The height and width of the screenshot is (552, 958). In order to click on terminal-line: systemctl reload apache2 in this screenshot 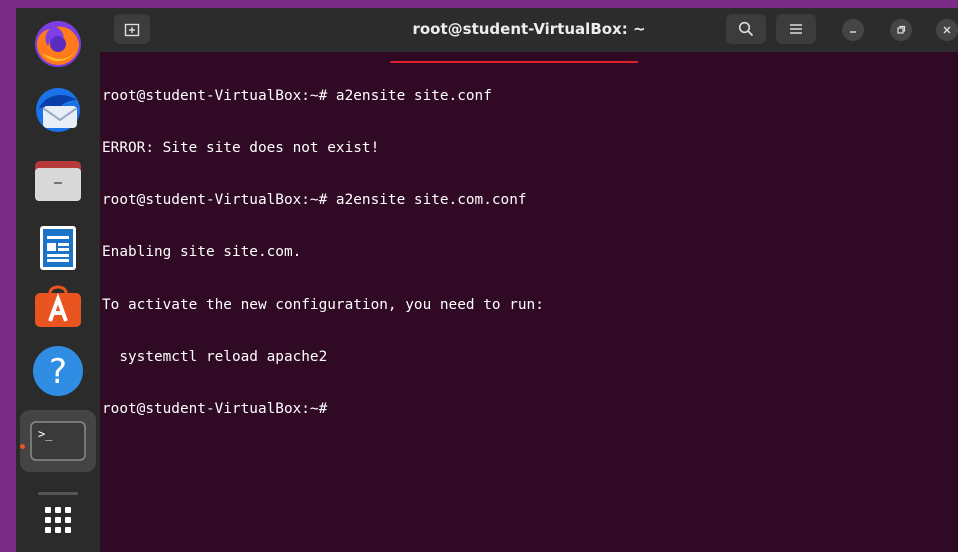, I will do `click(215, 356)`.